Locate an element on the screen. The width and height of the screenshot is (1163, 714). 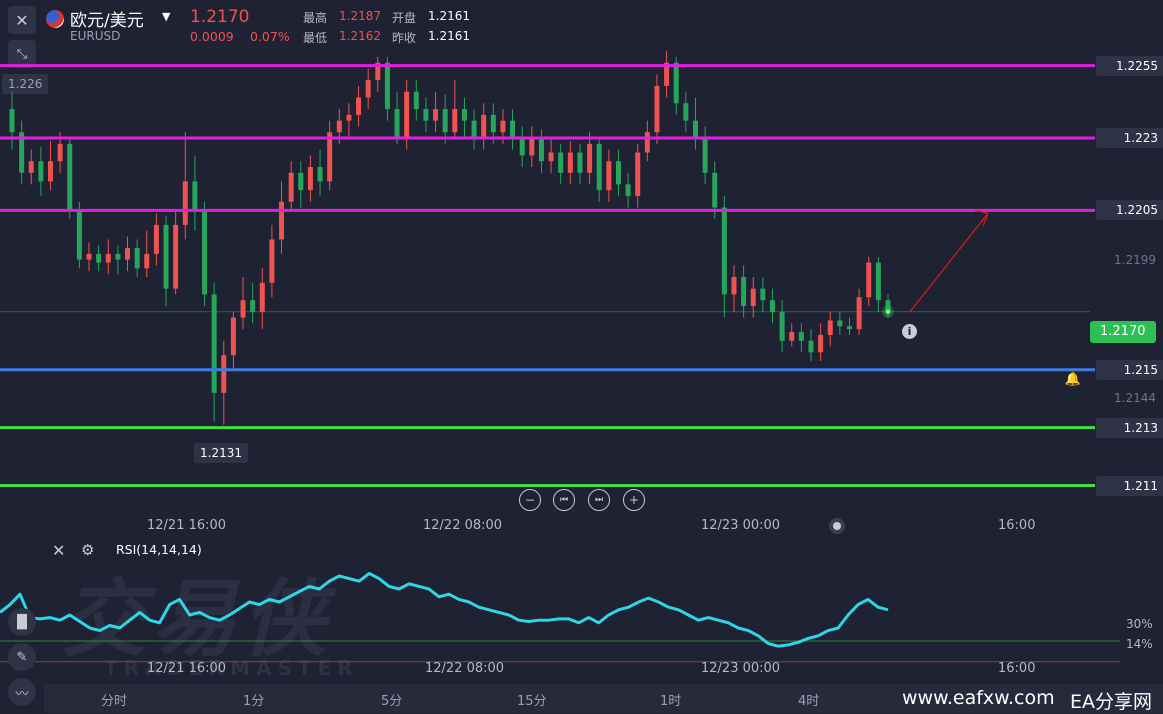
annotation-arrow is located at coordinates (949, 262).